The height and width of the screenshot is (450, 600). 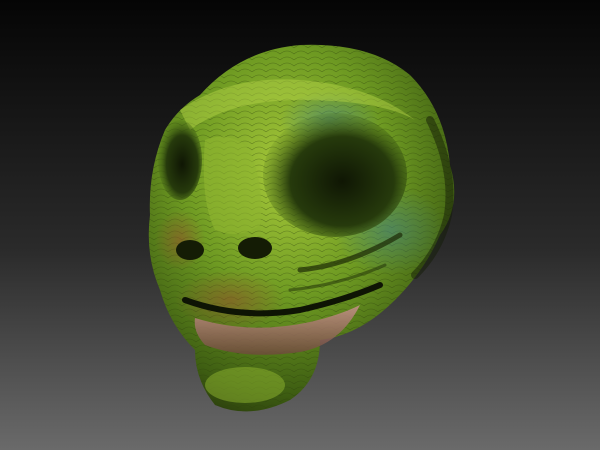 What do you see at coordinates (245, 385) in the screenshot?
I see `chin` at bounding box center [245, 385].